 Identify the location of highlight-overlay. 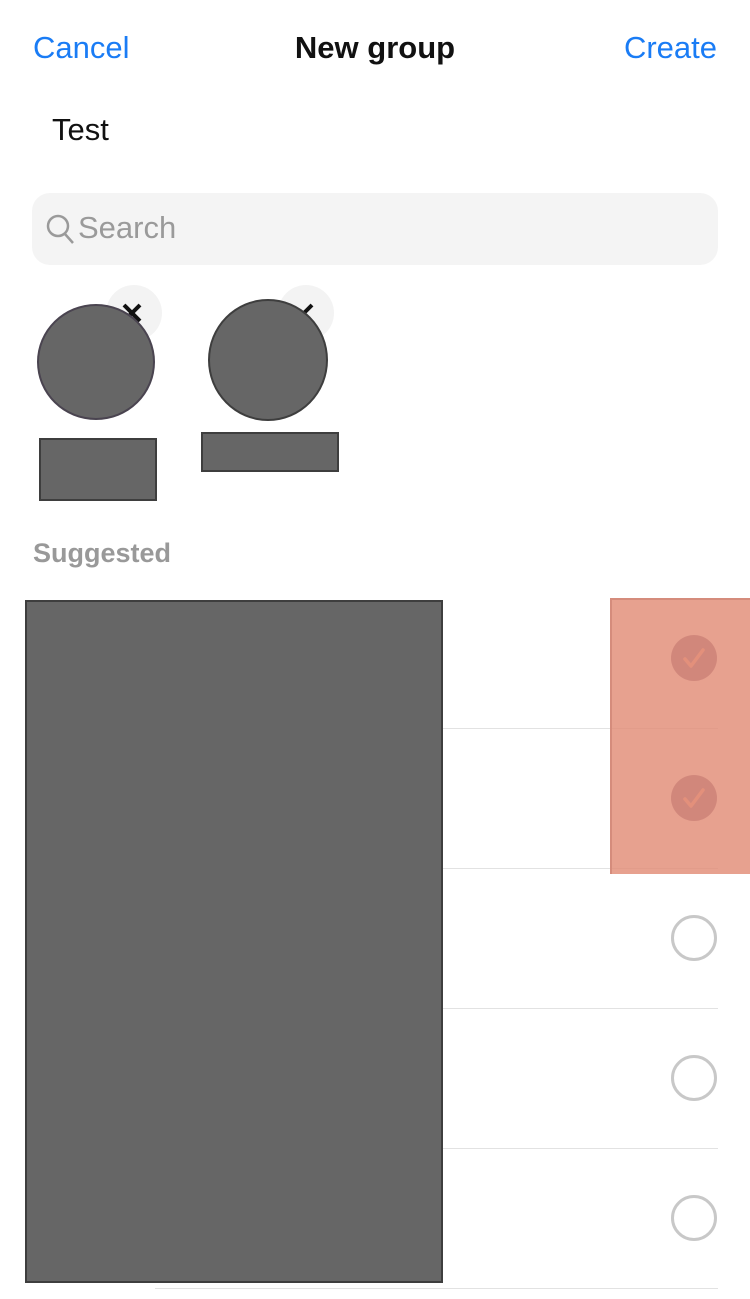
(680, 736).